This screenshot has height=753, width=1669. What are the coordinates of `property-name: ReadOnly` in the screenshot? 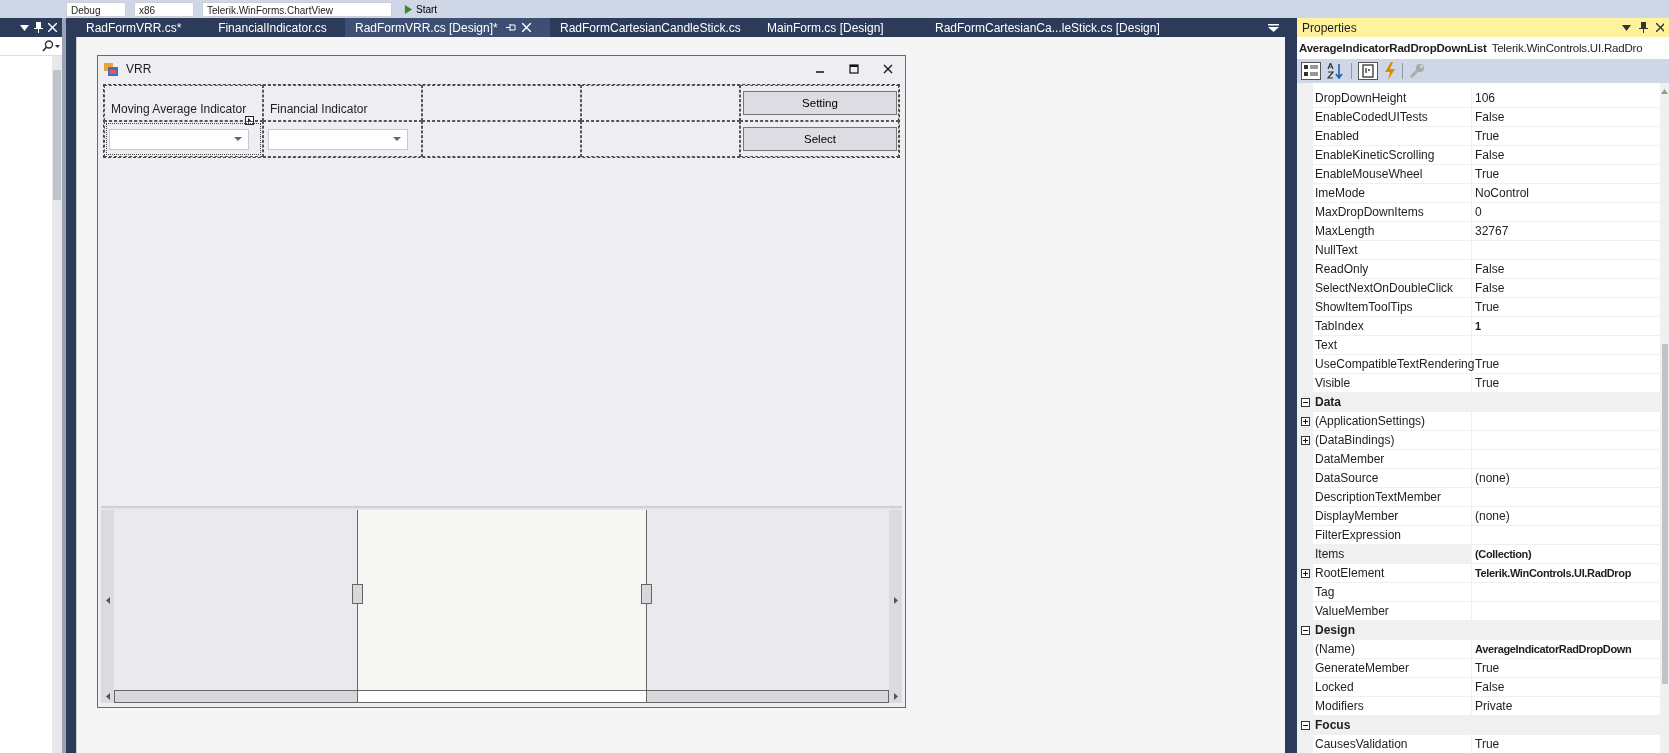 It's located at (1392, 269).